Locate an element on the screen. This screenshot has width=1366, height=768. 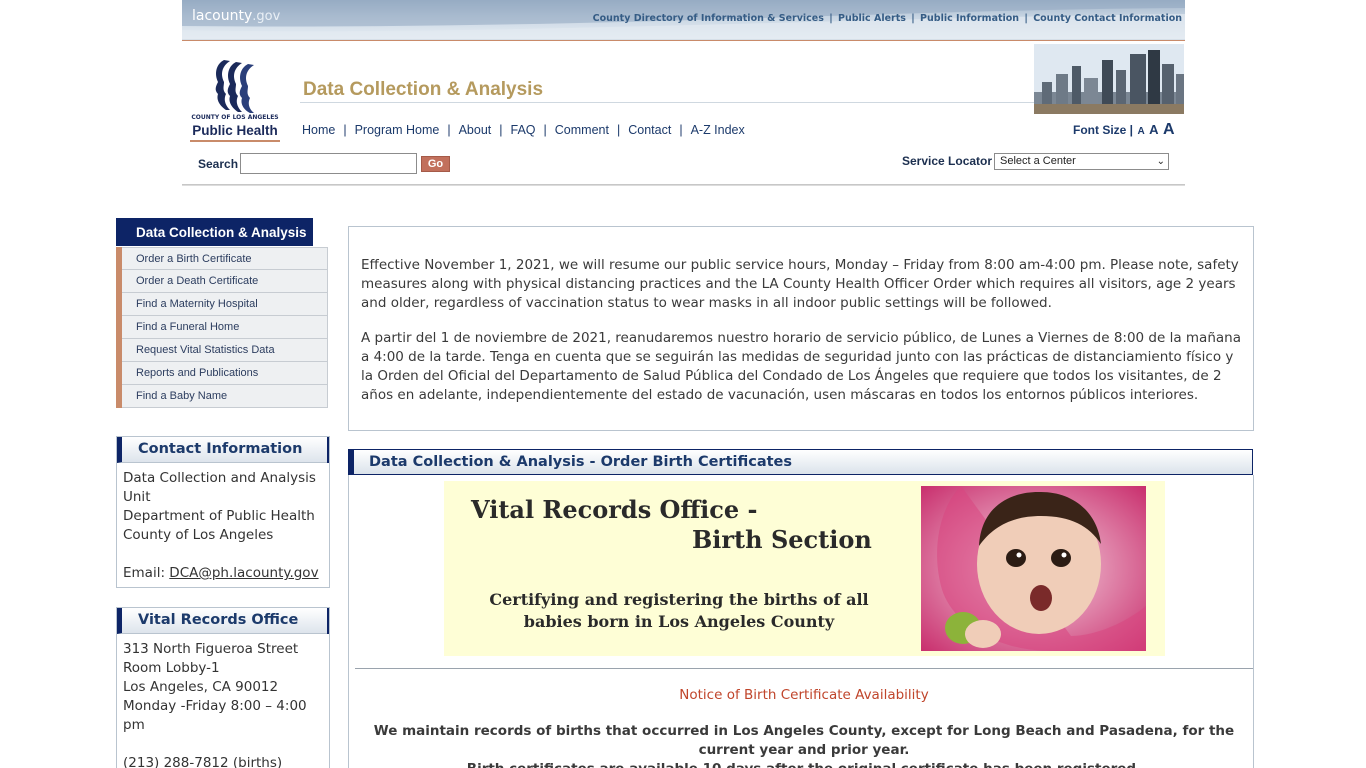
address-line: Los Angeles, CA 90012 is located at coordinates (201, 687).